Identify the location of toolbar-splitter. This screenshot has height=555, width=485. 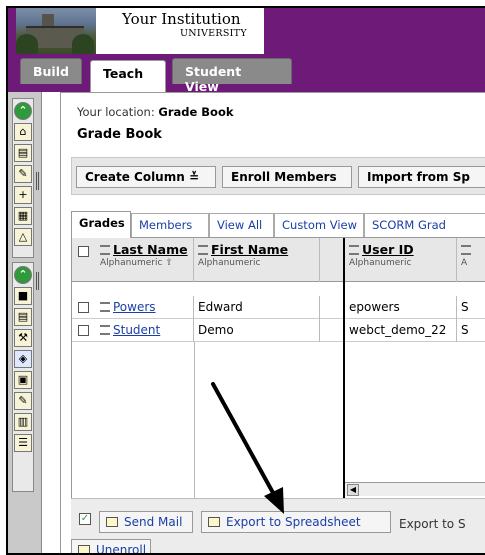
(37, 181).